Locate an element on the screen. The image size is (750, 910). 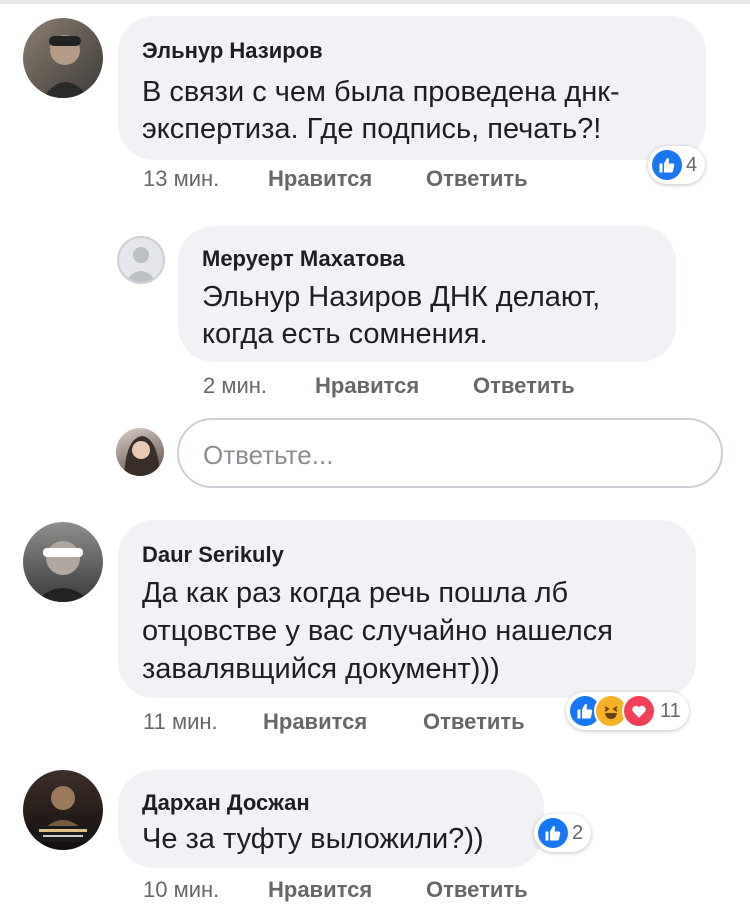
avatar-placeholder is located at coordinates (141, 260).